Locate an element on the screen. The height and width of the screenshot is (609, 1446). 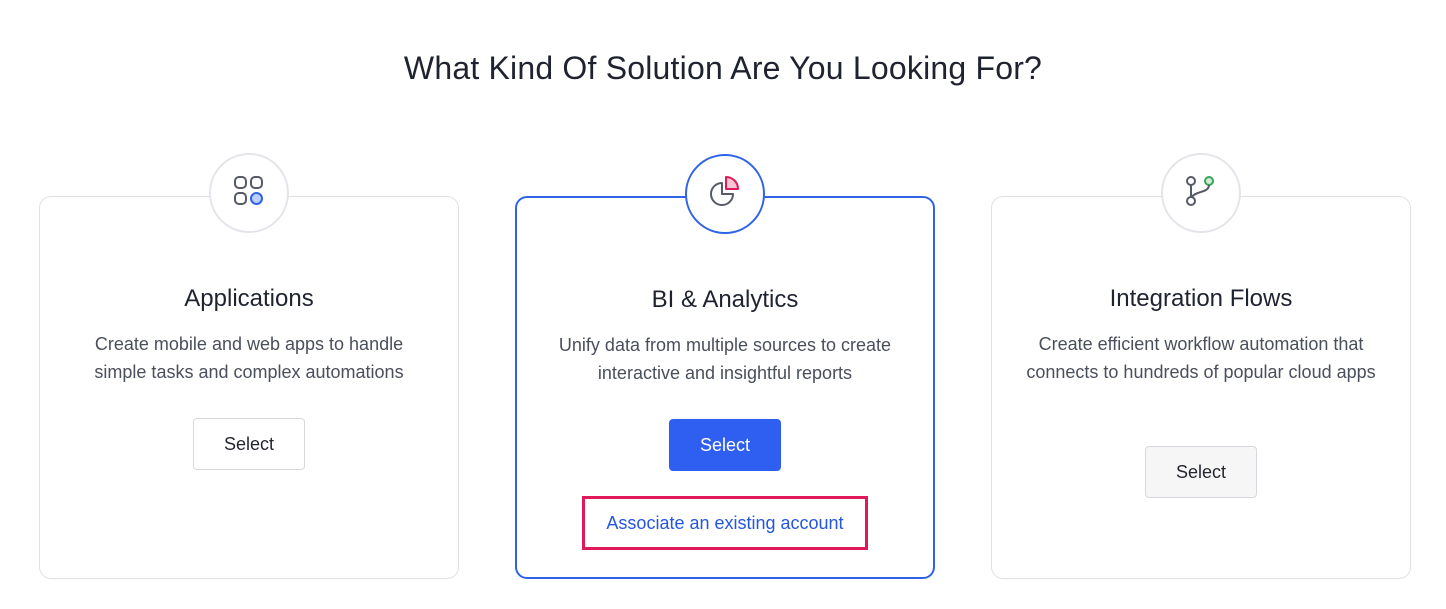
select-button-applications: Select is located at coordinates (249, 444).